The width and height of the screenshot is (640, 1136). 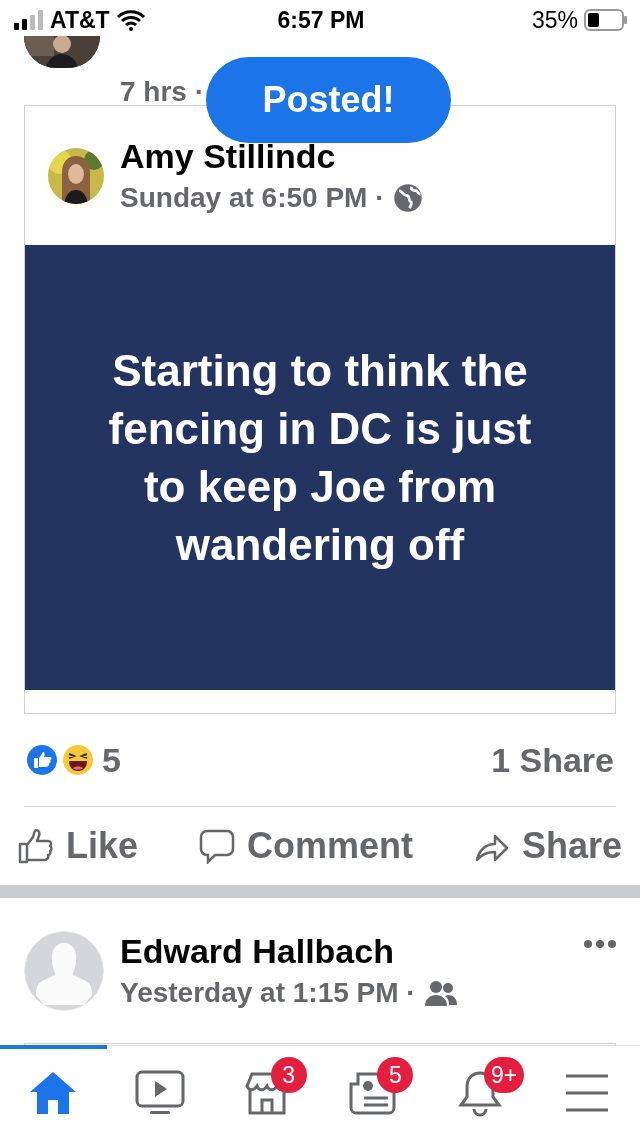 I want to click on notification-badge: 9+, so click(x=504, y=1075).